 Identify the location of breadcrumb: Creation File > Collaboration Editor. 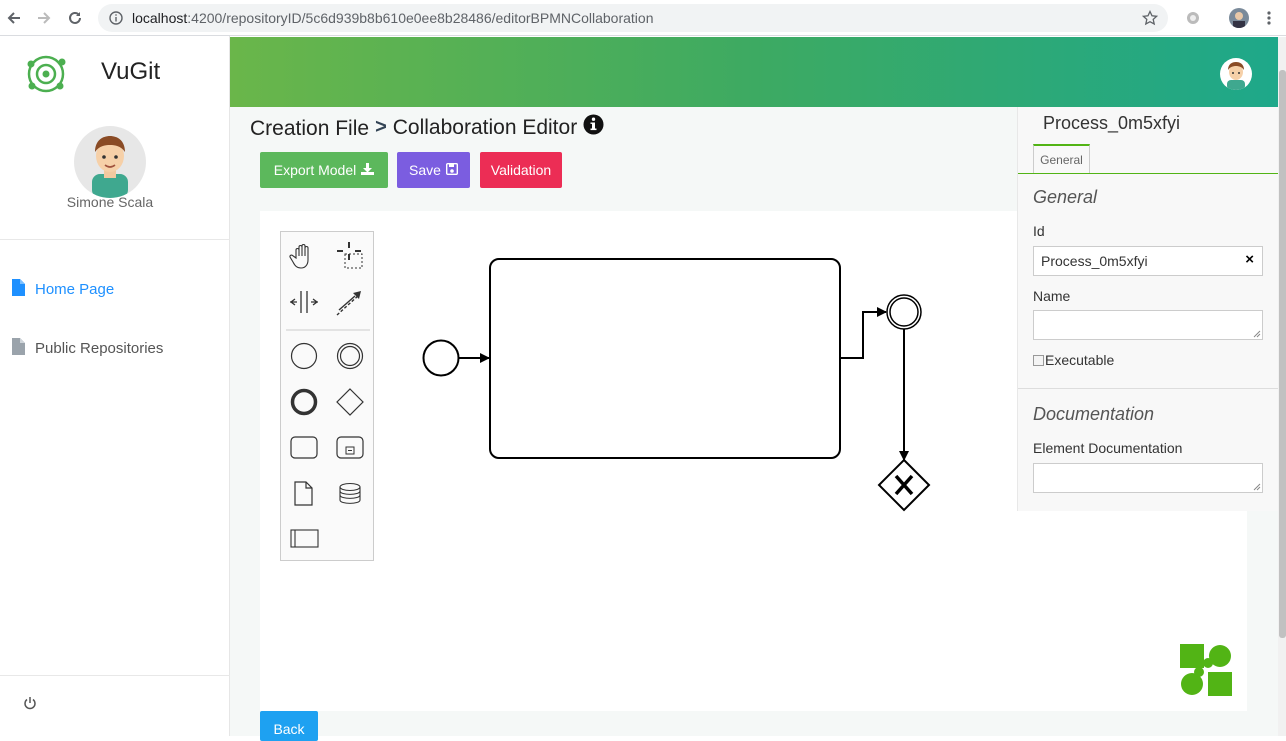
(427, 127).